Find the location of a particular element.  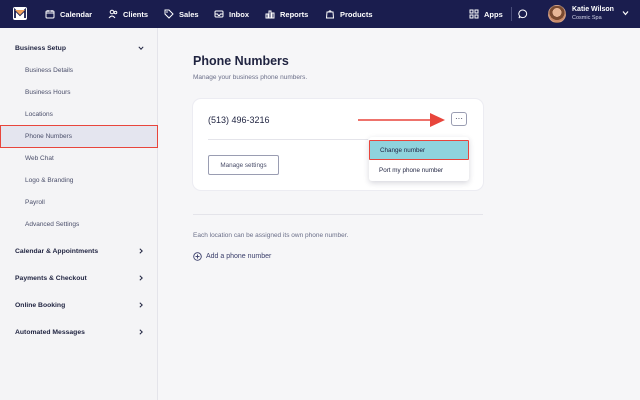

chat-button is located at coordinates (523, 14).